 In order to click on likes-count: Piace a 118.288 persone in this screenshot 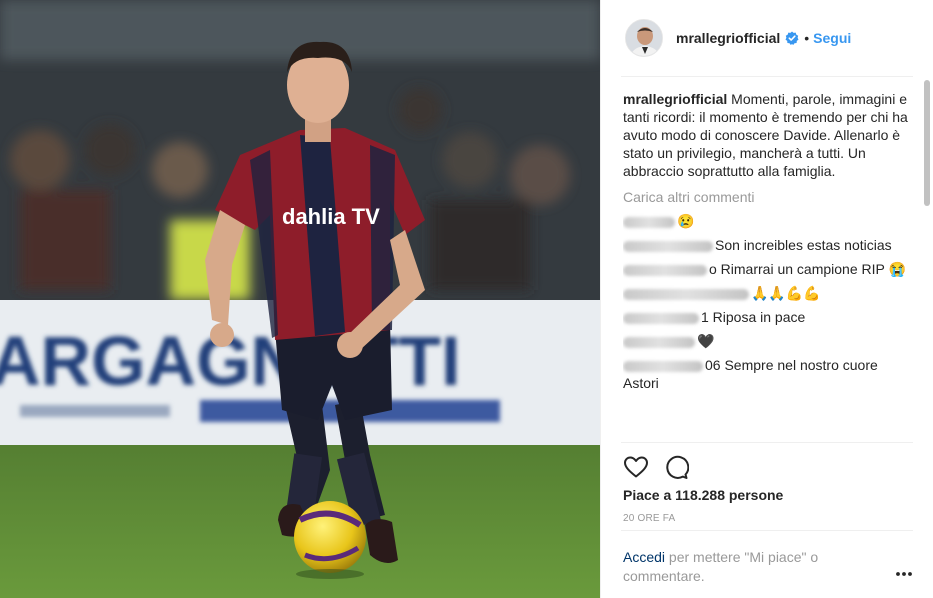, I will do `click(703, 495)`.